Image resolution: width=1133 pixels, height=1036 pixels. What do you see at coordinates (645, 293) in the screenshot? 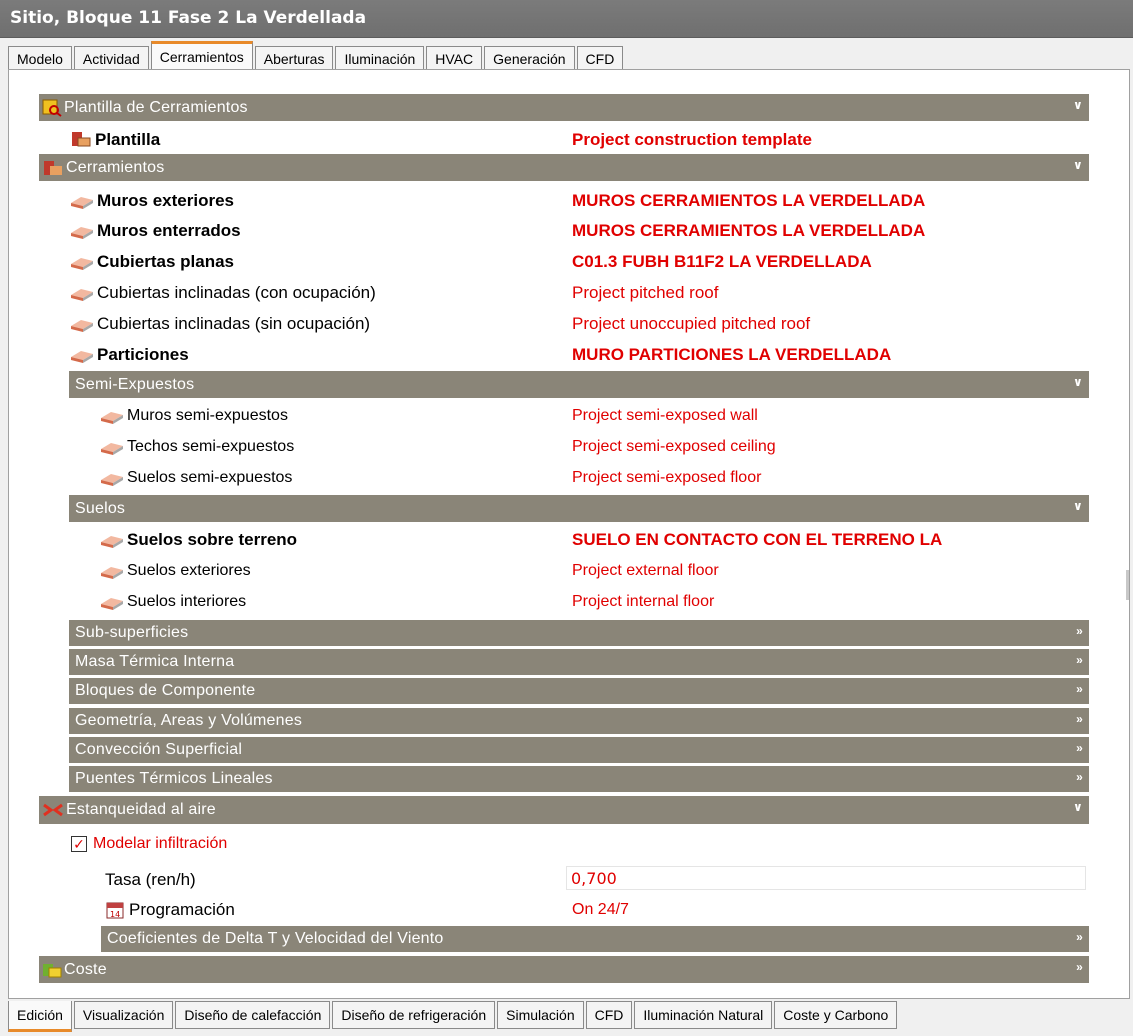
I see `cubiertas-inclinadas-con-value: Project pitched roof` at bounding box center [645, 293].